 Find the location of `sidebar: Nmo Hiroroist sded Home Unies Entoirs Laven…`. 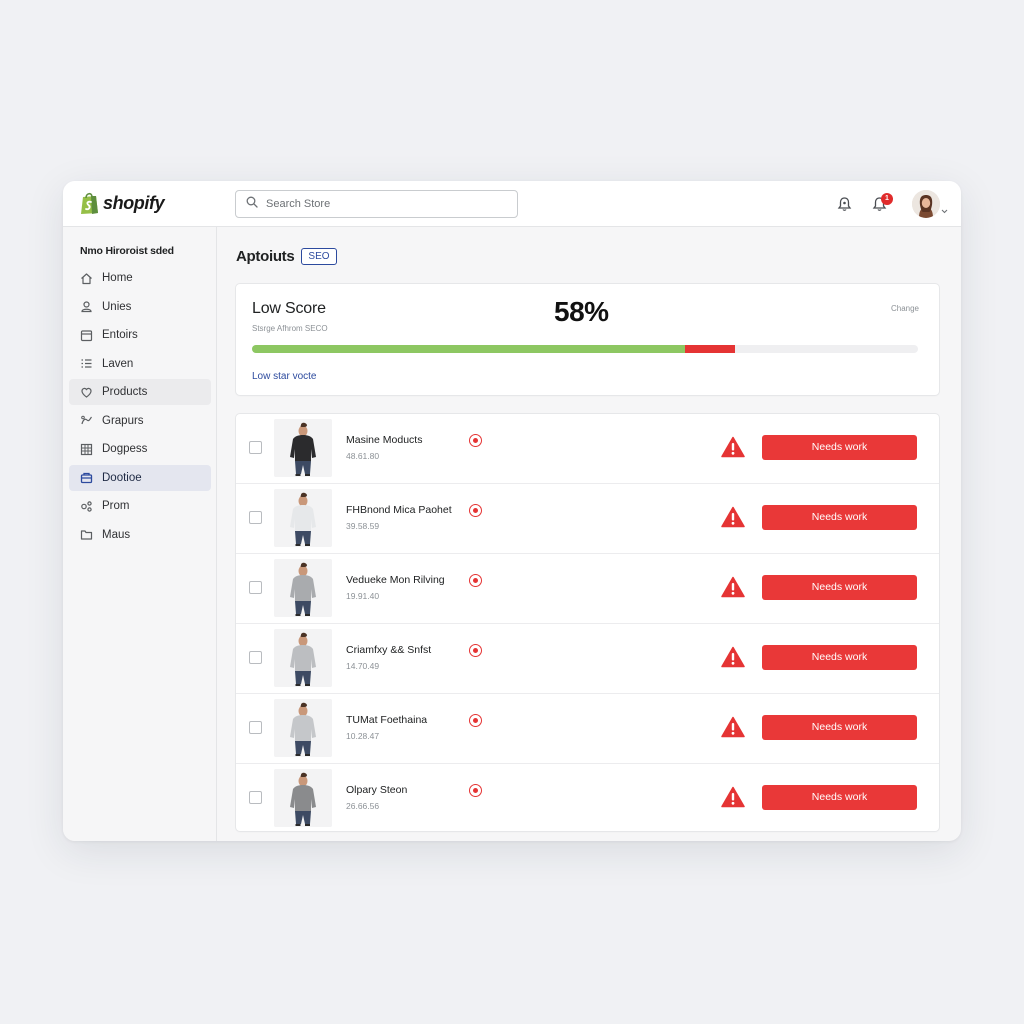

sidebar: Nmo Hiroroist sded Home Unies Entoirs Laven… is located at coordinates (140, 534).